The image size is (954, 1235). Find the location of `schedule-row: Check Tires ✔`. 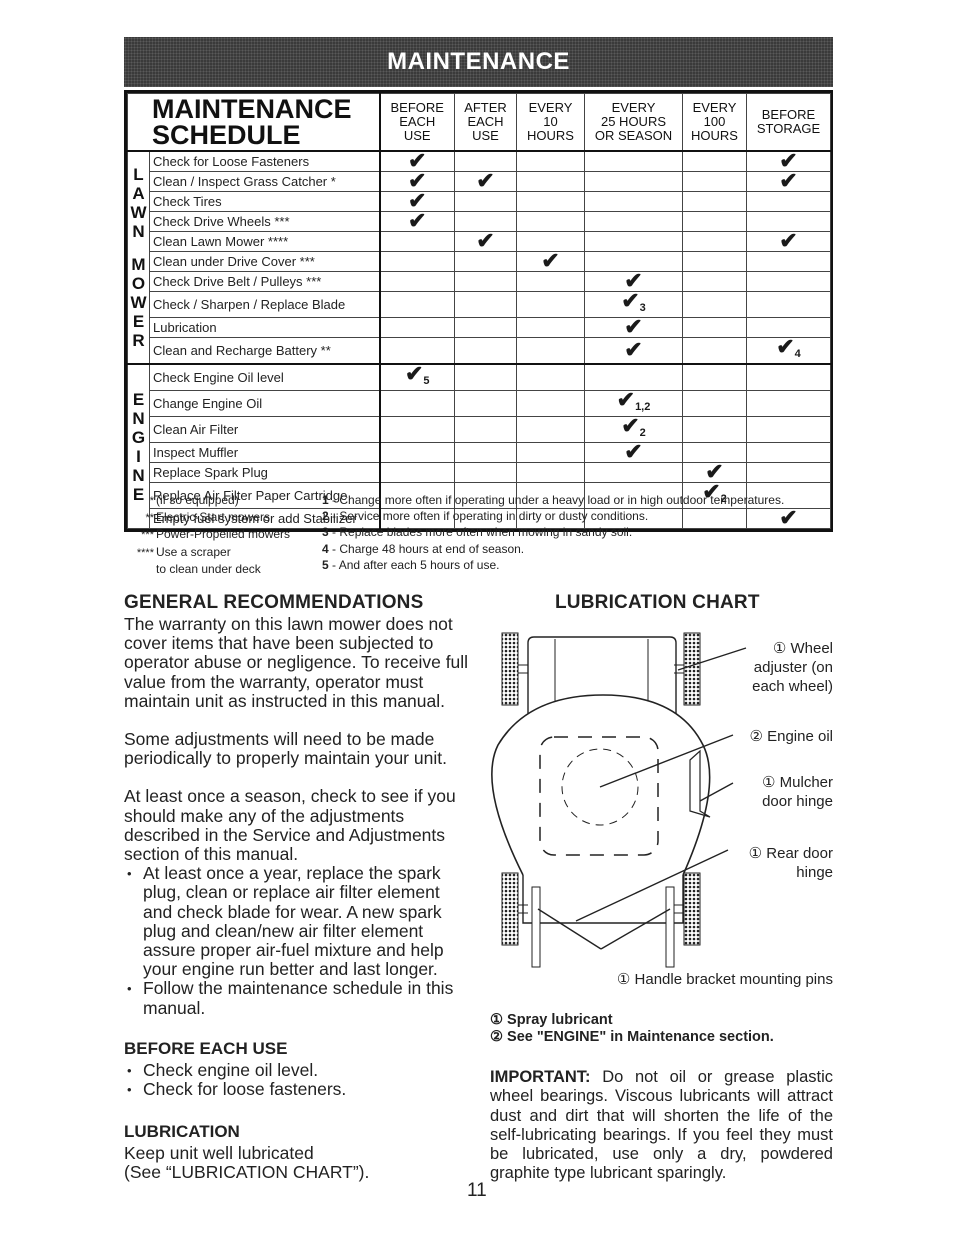

schedule-row: Check Tires ✔ is located at coordinates (479, 201).